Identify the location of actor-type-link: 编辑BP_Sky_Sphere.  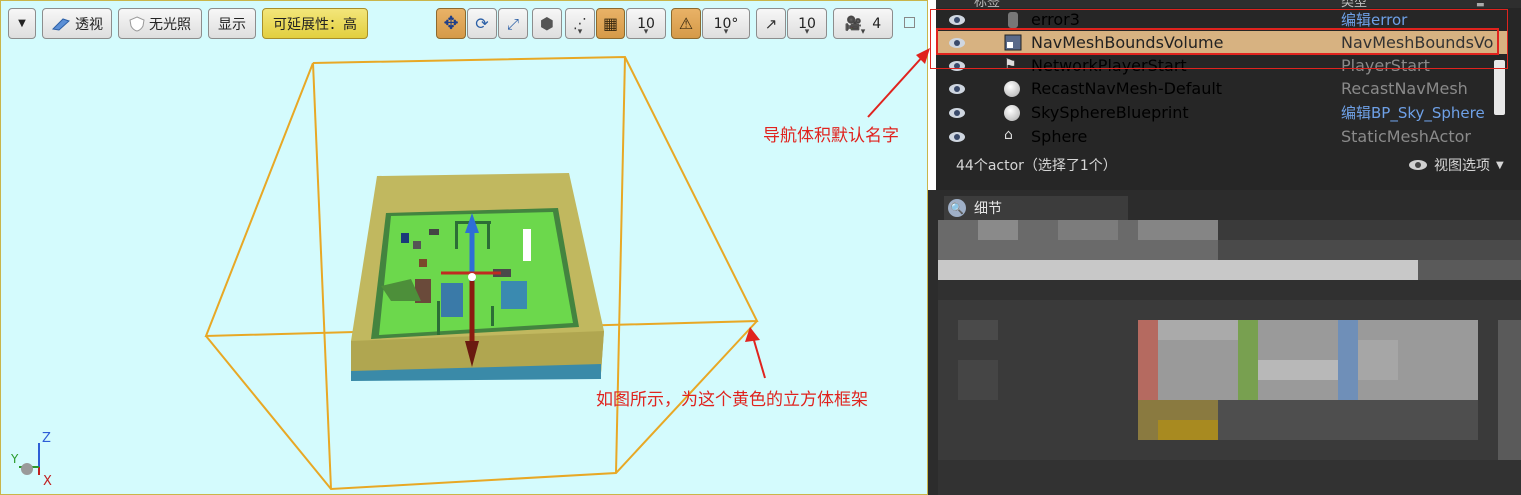
(1417, 112).